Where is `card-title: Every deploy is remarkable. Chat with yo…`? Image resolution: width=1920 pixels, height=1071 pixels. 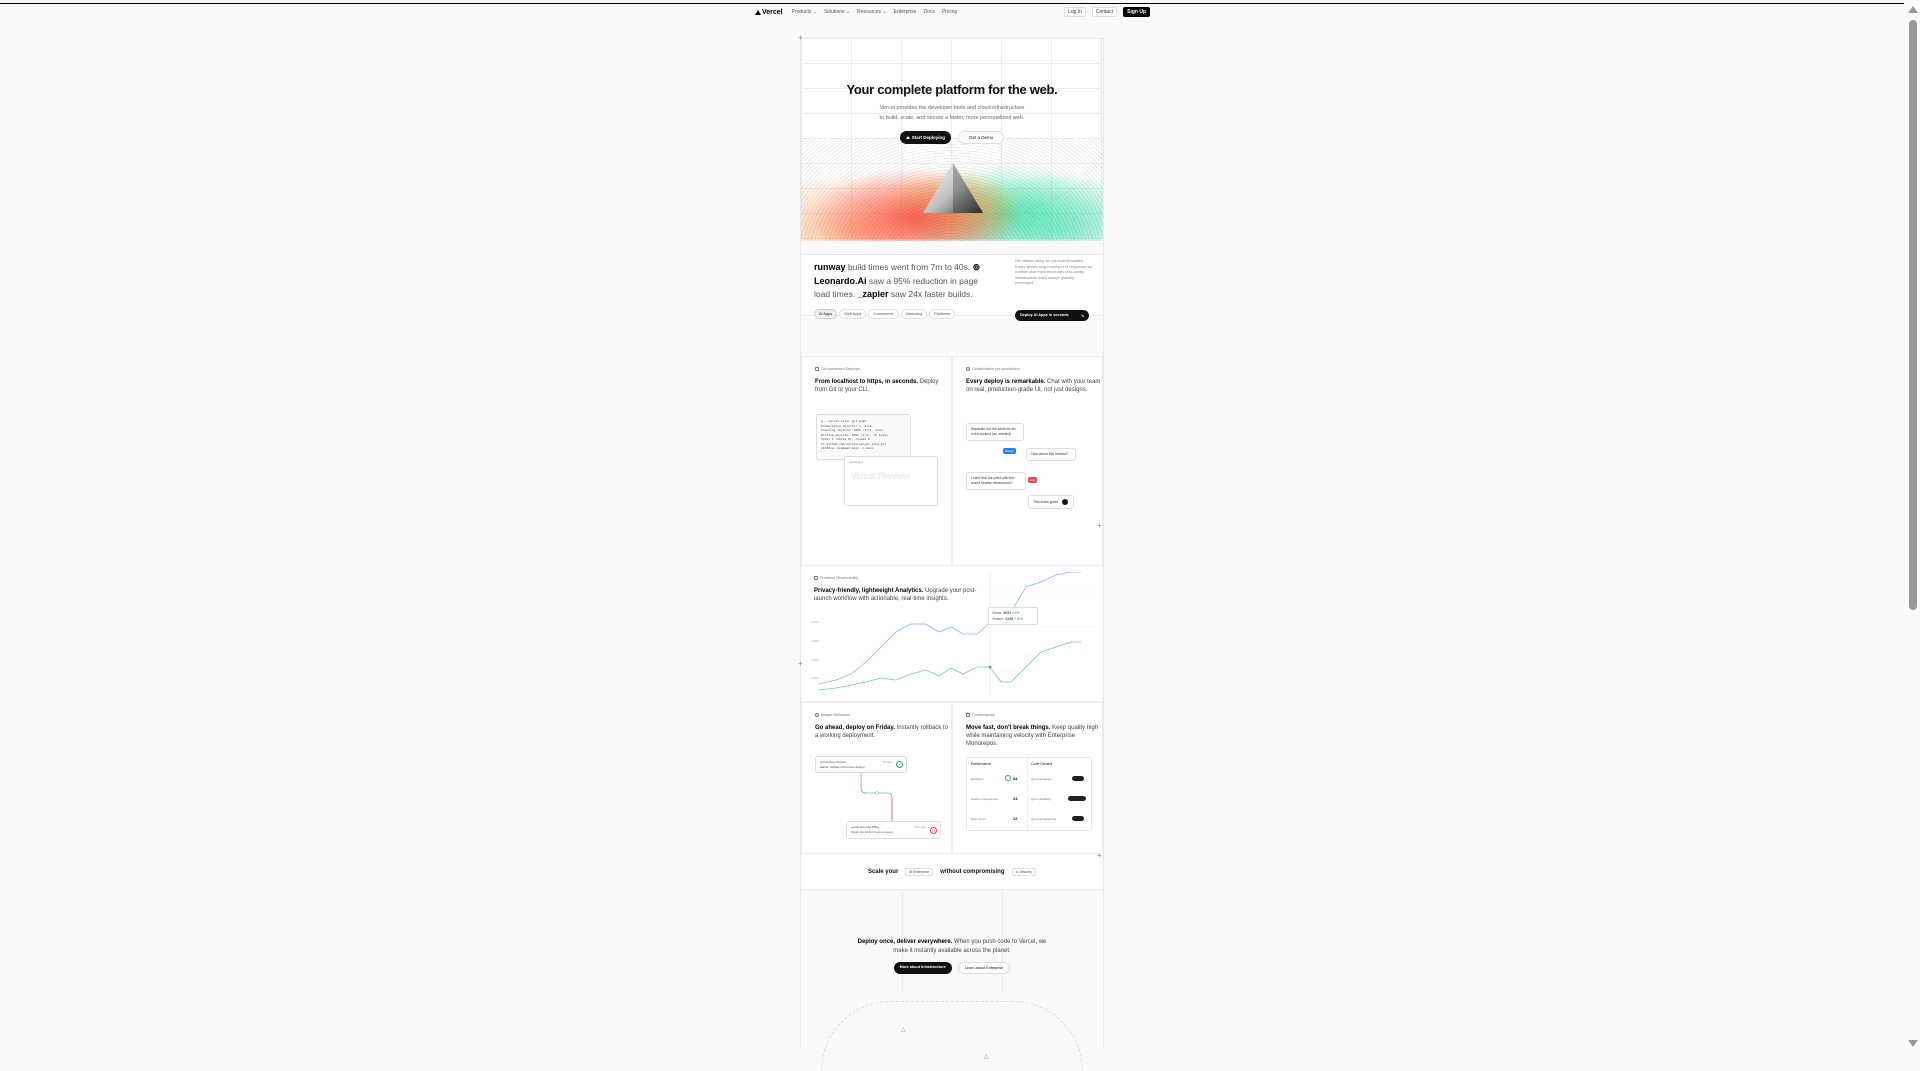 card-title: Every deploy is remarkable. Chat with yo… is located at coordinates (1033, 386).